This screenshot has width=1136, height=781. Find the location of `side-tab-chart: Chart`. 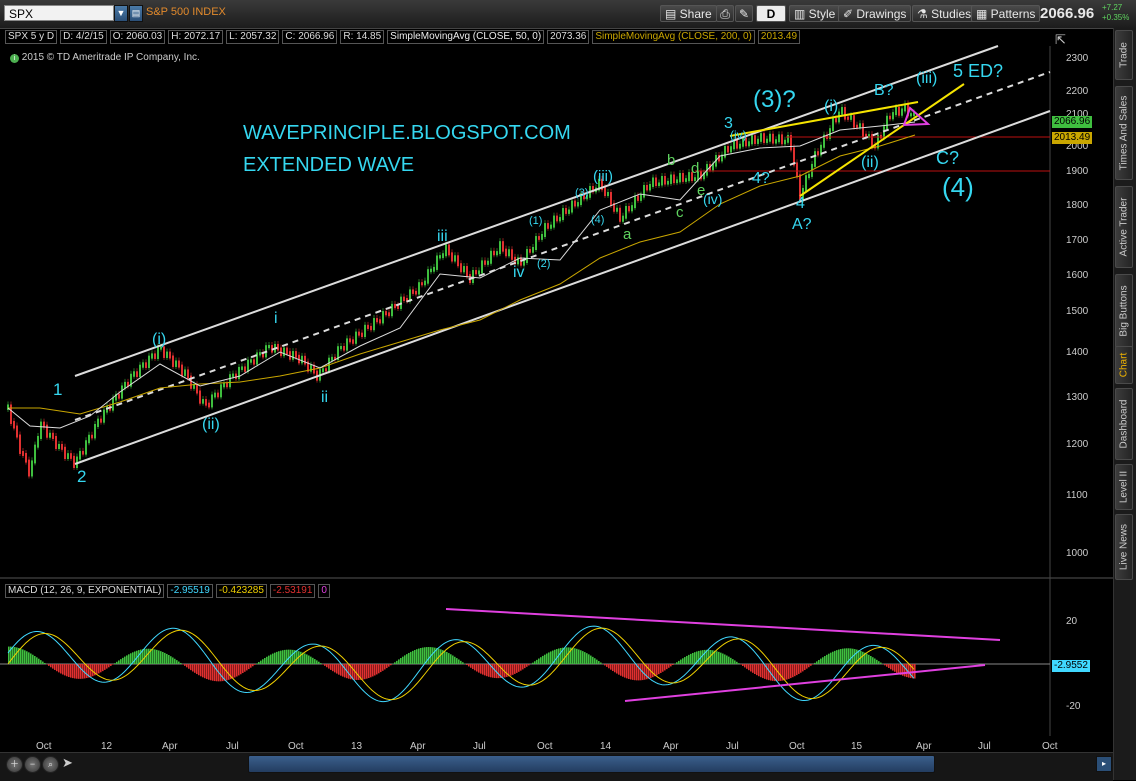

side-tab-chart: Chart is located at coordinates (1124, 365).